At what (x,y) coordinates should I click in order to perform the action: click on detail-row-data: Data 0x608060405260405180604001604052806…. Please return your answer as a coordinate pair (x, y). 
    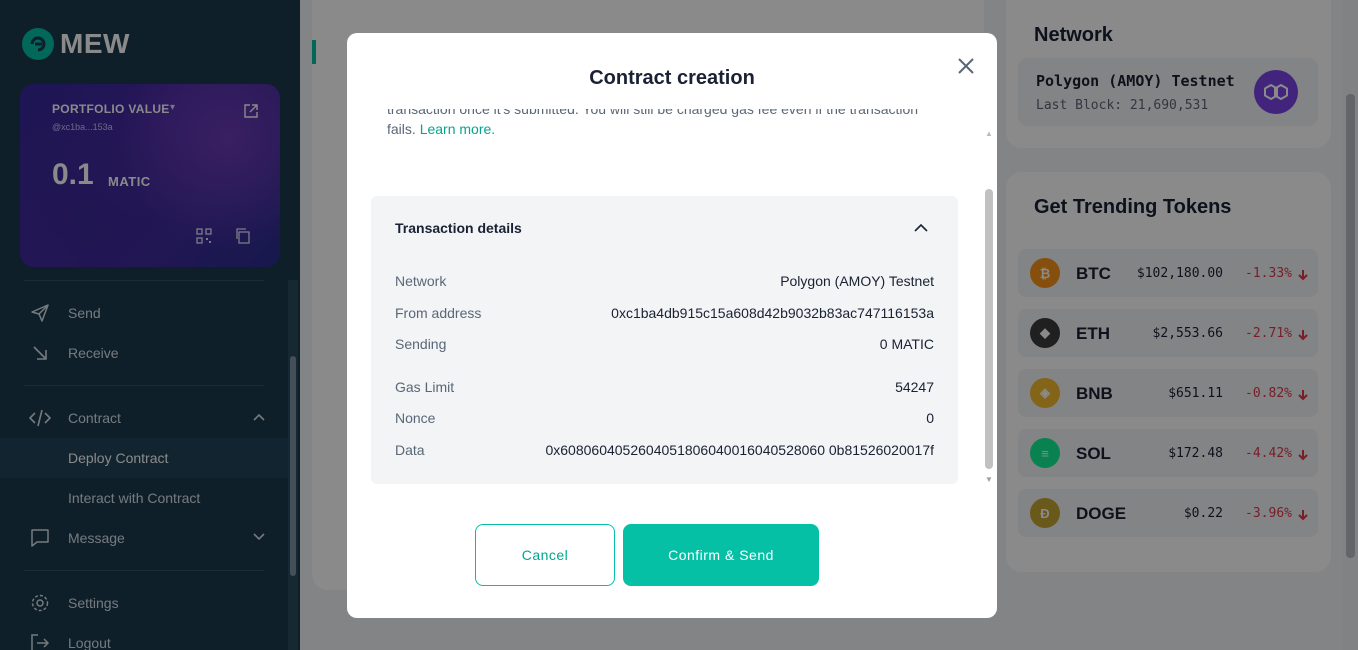
    Looking at the image, I should click on (664, 452).